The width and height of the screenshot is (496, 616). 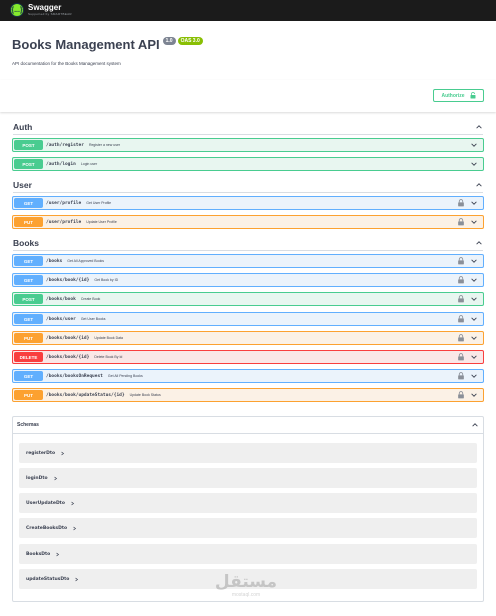 I want to click on operation-summary: Get User Profile, so click(x=99, y=203).